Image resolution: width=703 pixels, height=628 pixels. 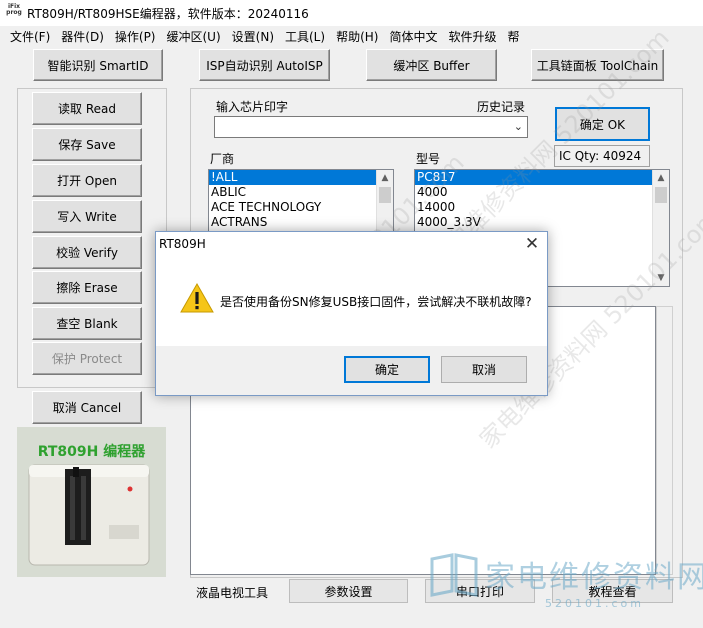 What do you see at coordinates (87, 108) in the screenshot?
I see `read-button: 读取 Read` at bounding box center [87, 108].